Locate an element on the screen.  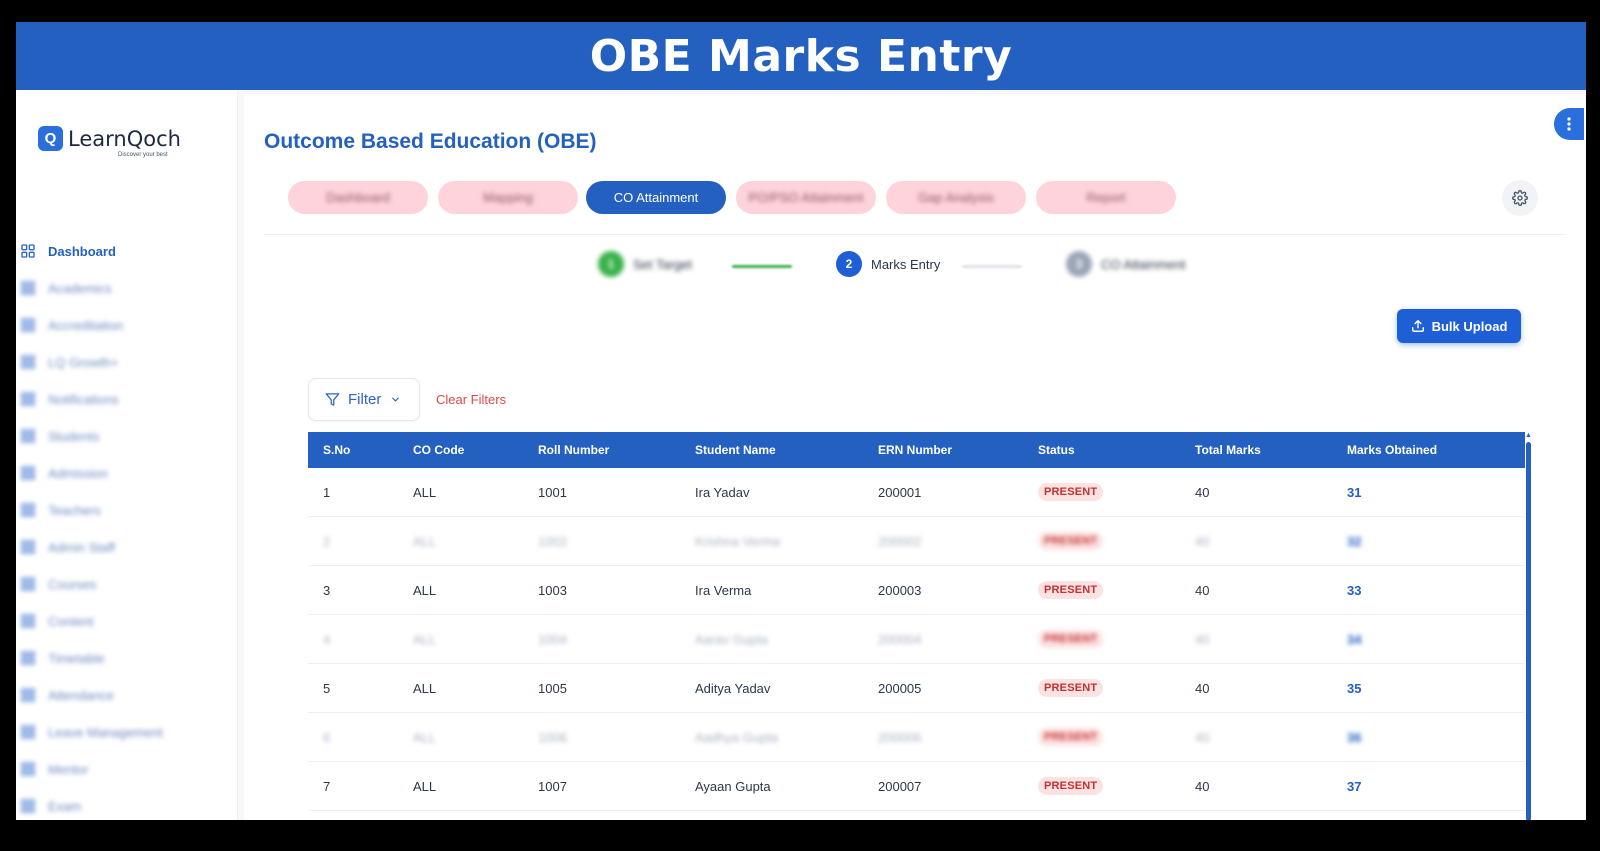
tab-gap-analysis: Gap Analysis is located at coordinates (956, 197).